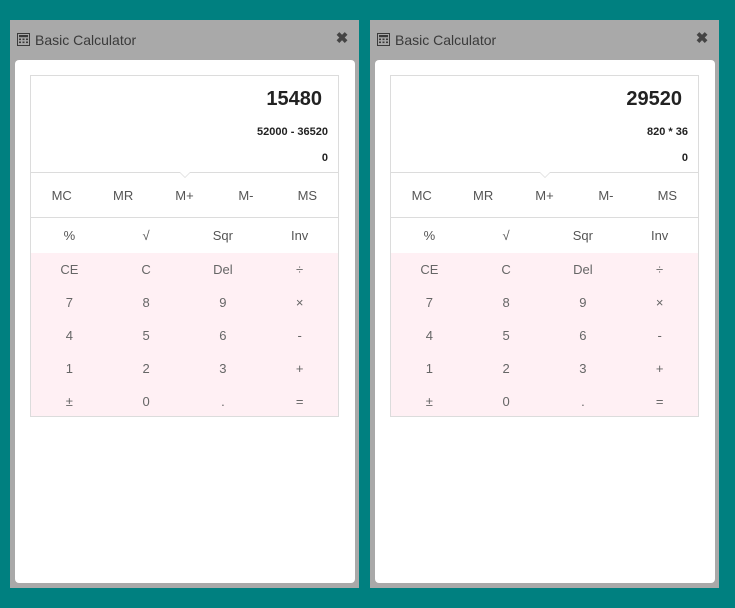 The height and width of the screenshot is (608, 735). What do you see at coordinates (544, 124) in the screenshot?
I see `calculator-display: 29520 820 * 36 0` at bounding box center [544, 124].